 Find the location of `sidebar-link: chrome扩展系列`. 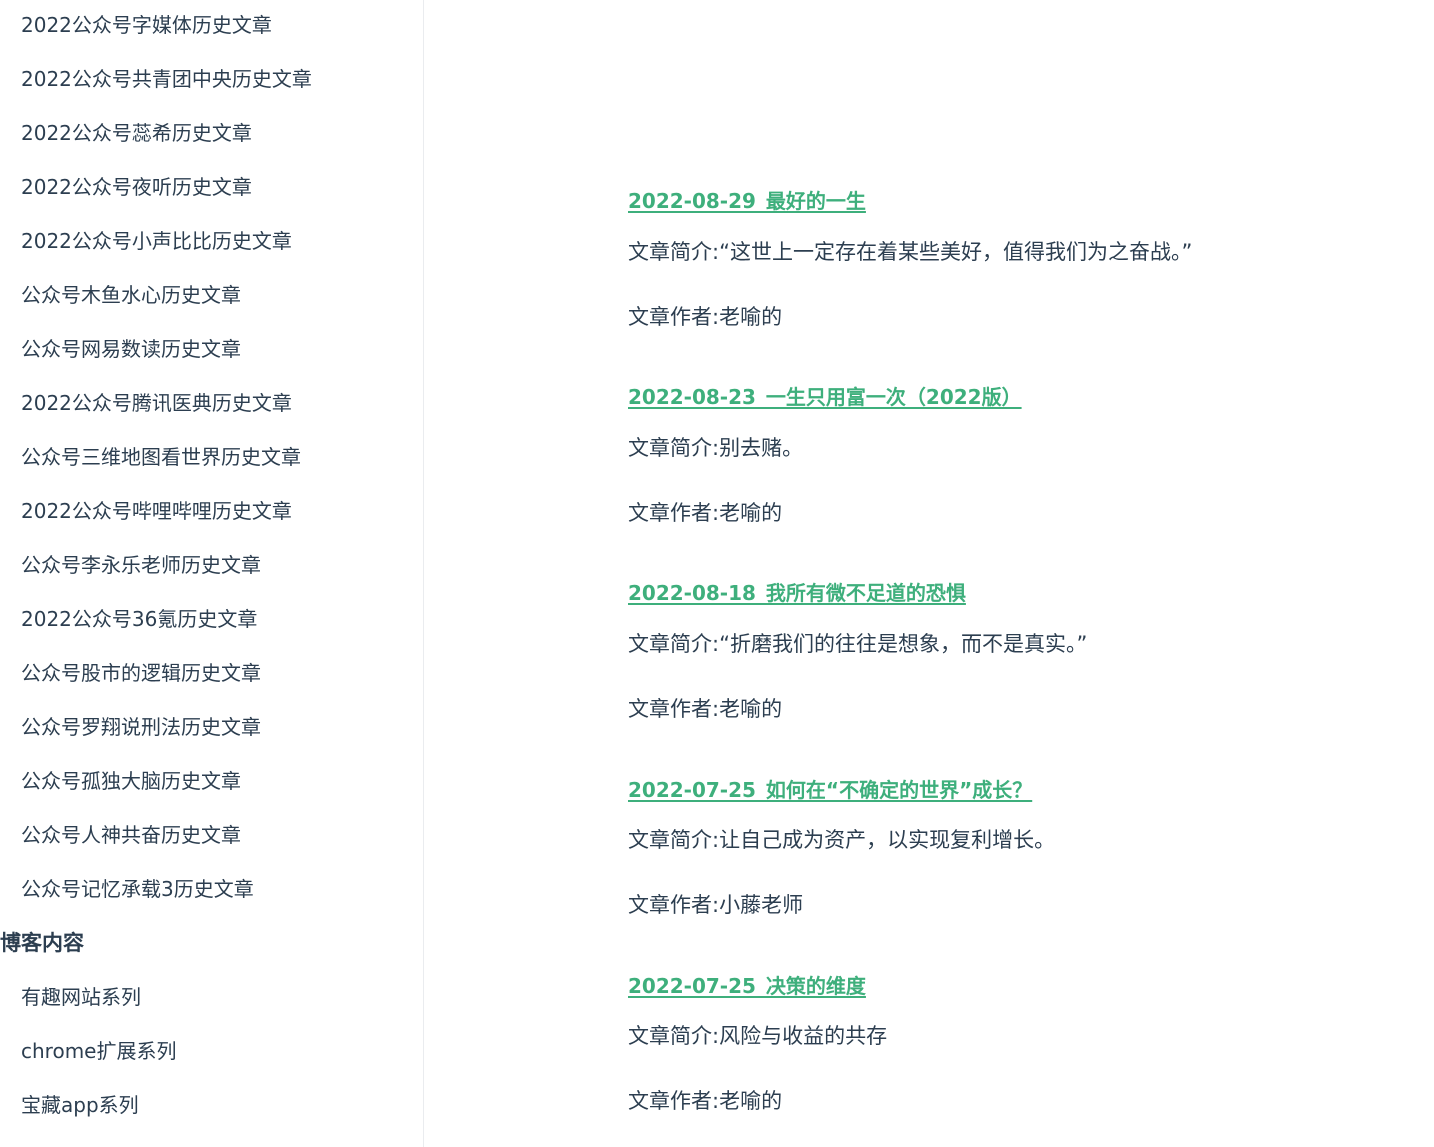

sidebar-link: chrome扩展系列 is located at coordinates (98, 1051).